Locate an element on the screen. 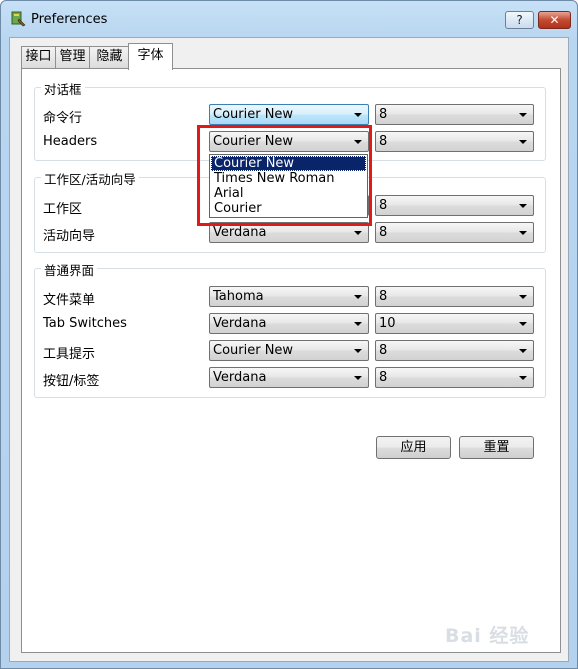 The image size is (578, 669). buttons-labels-font-select: Verdana is located at coordinates (289, 377).